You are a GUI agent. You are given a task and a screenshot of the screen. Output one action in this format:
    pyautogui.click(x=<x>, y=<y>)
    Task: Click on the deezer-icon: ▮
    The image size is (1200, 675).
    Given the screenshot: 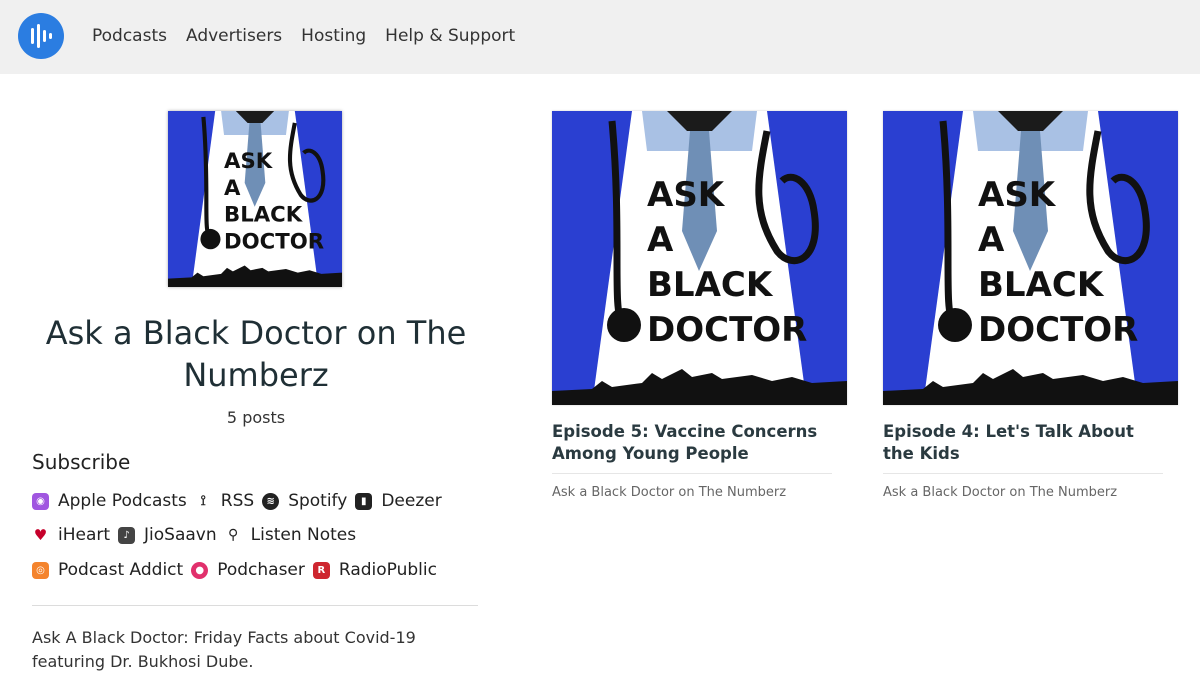 What is the action you would take?
    pyautogui.click(x=364, y=501)
    